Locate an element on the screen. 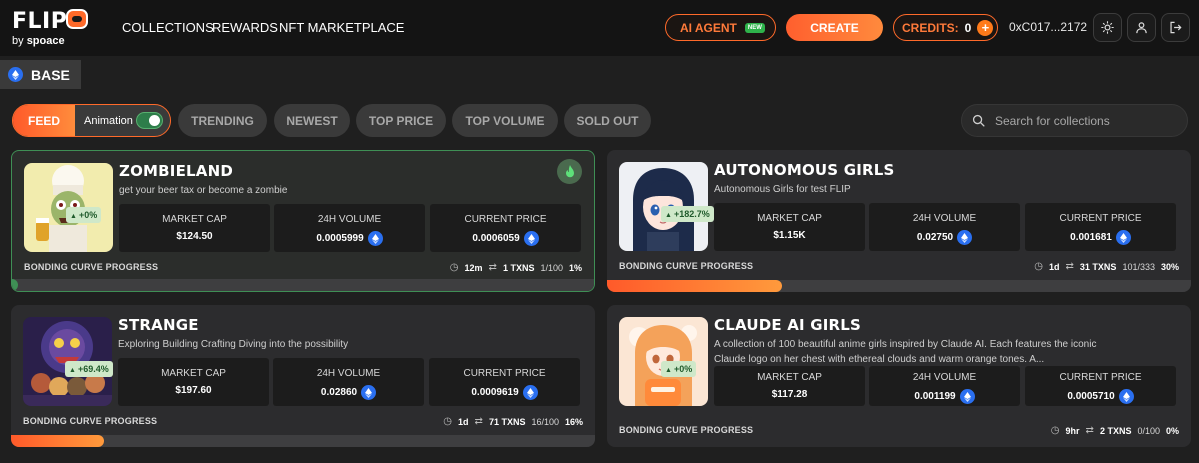 This screenshot has height=463, width=1199. market-cap-value: $124.50 is located at coordinates (194, 236).